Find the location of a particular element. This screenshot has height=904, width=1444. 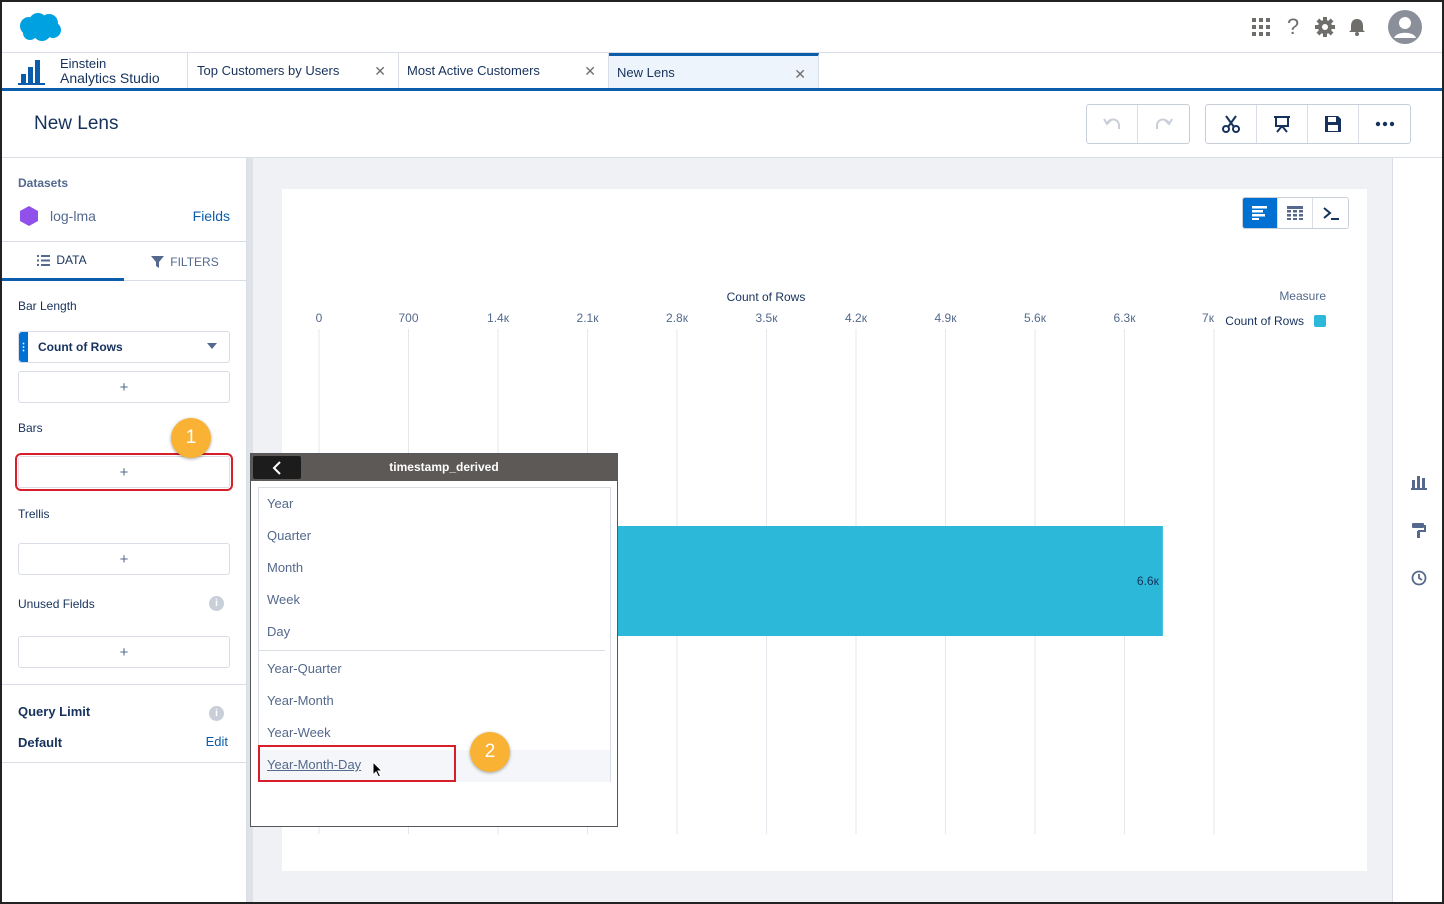

bars-label: Bars is located at coordinates (30, 428).